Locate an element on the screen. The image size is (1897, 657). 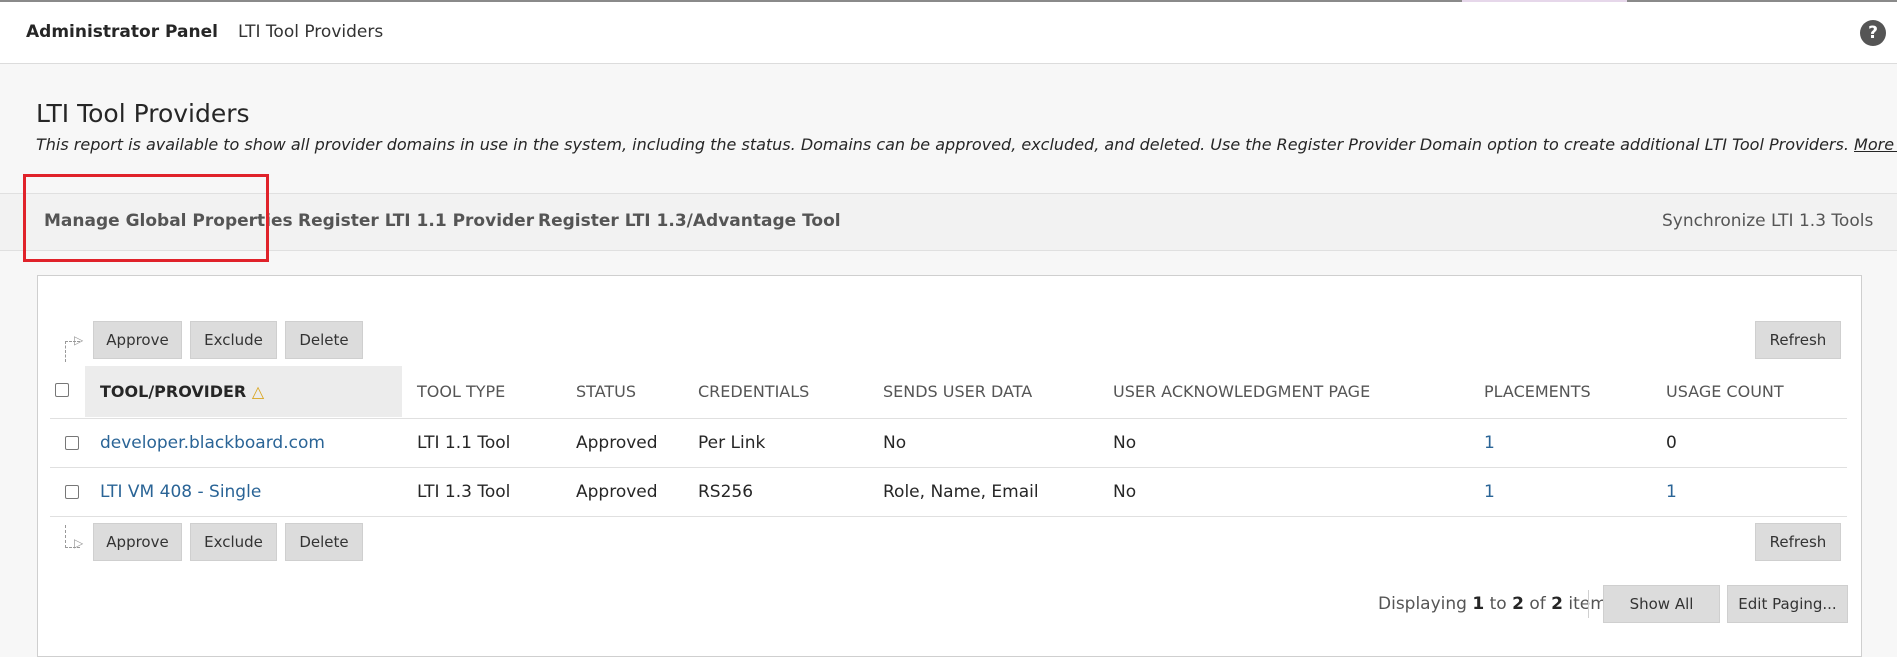
more-help-link: More Help is located at coordinates (1875, 144).